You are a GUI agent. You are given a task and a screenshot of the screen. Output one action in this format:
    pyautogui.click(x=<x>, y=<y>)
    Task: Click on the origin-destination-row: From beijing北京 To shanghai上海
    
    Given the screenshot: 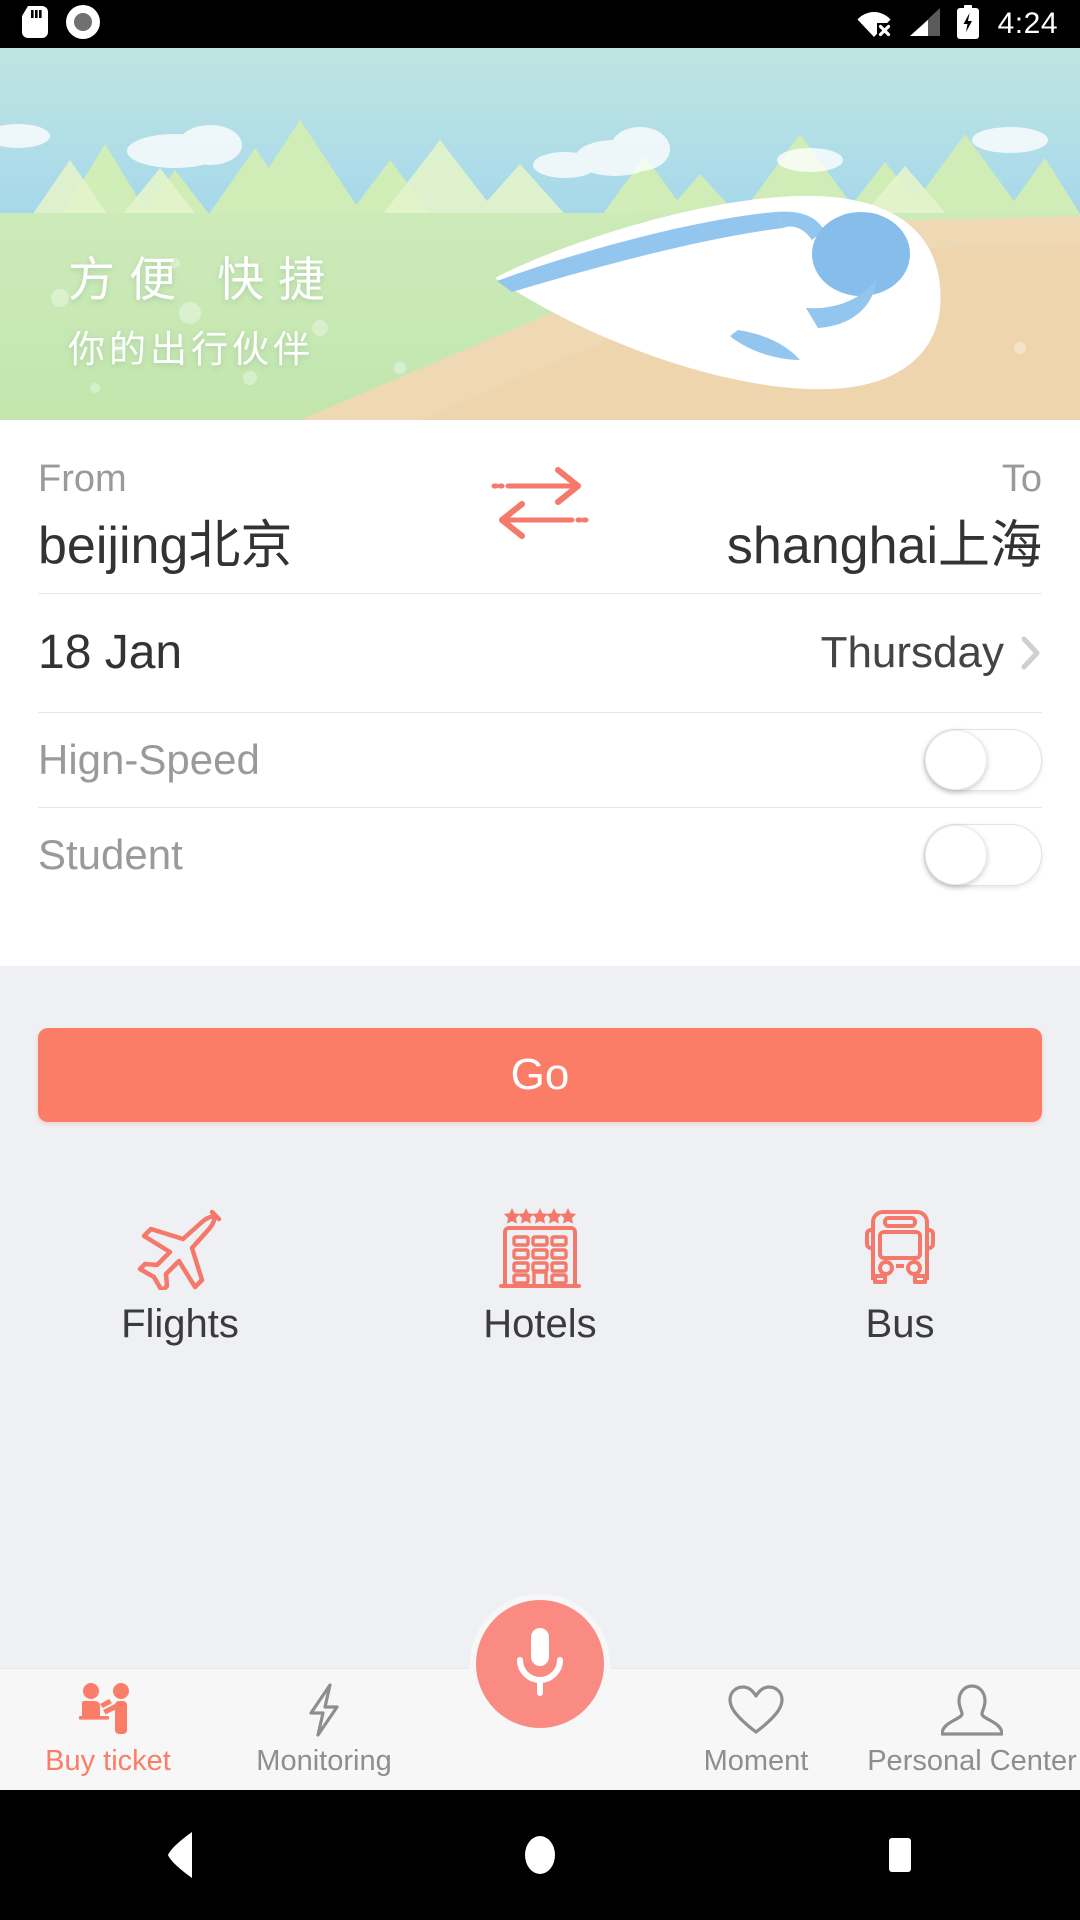 What is the action you would take?
    pyautogui.click(x=540, y=506)
    